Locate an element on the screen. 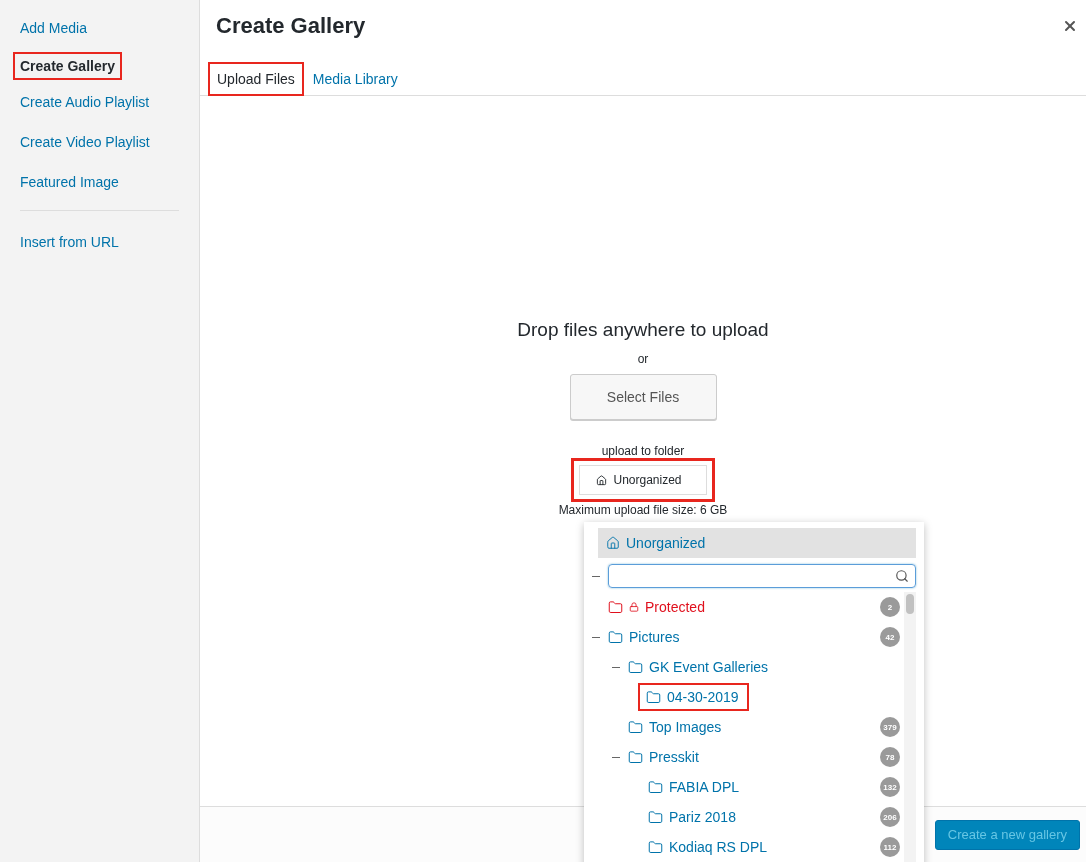 This screenshot has height=862, width=1086. folder-item: 04-30-2019 is located at coordinates (693, 697).